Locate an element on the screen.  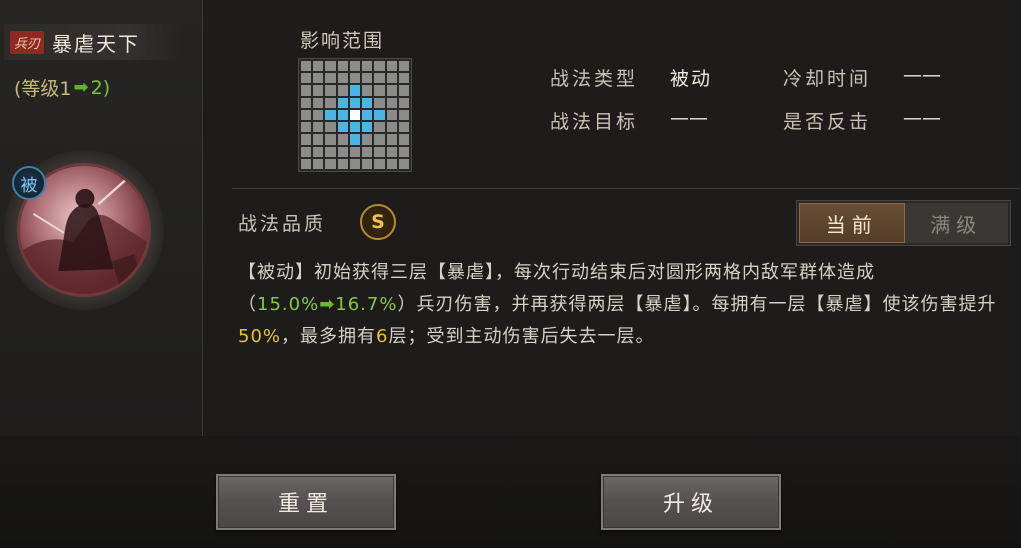
desc-value-bonus: 50% is located at coordinates (260, 336).